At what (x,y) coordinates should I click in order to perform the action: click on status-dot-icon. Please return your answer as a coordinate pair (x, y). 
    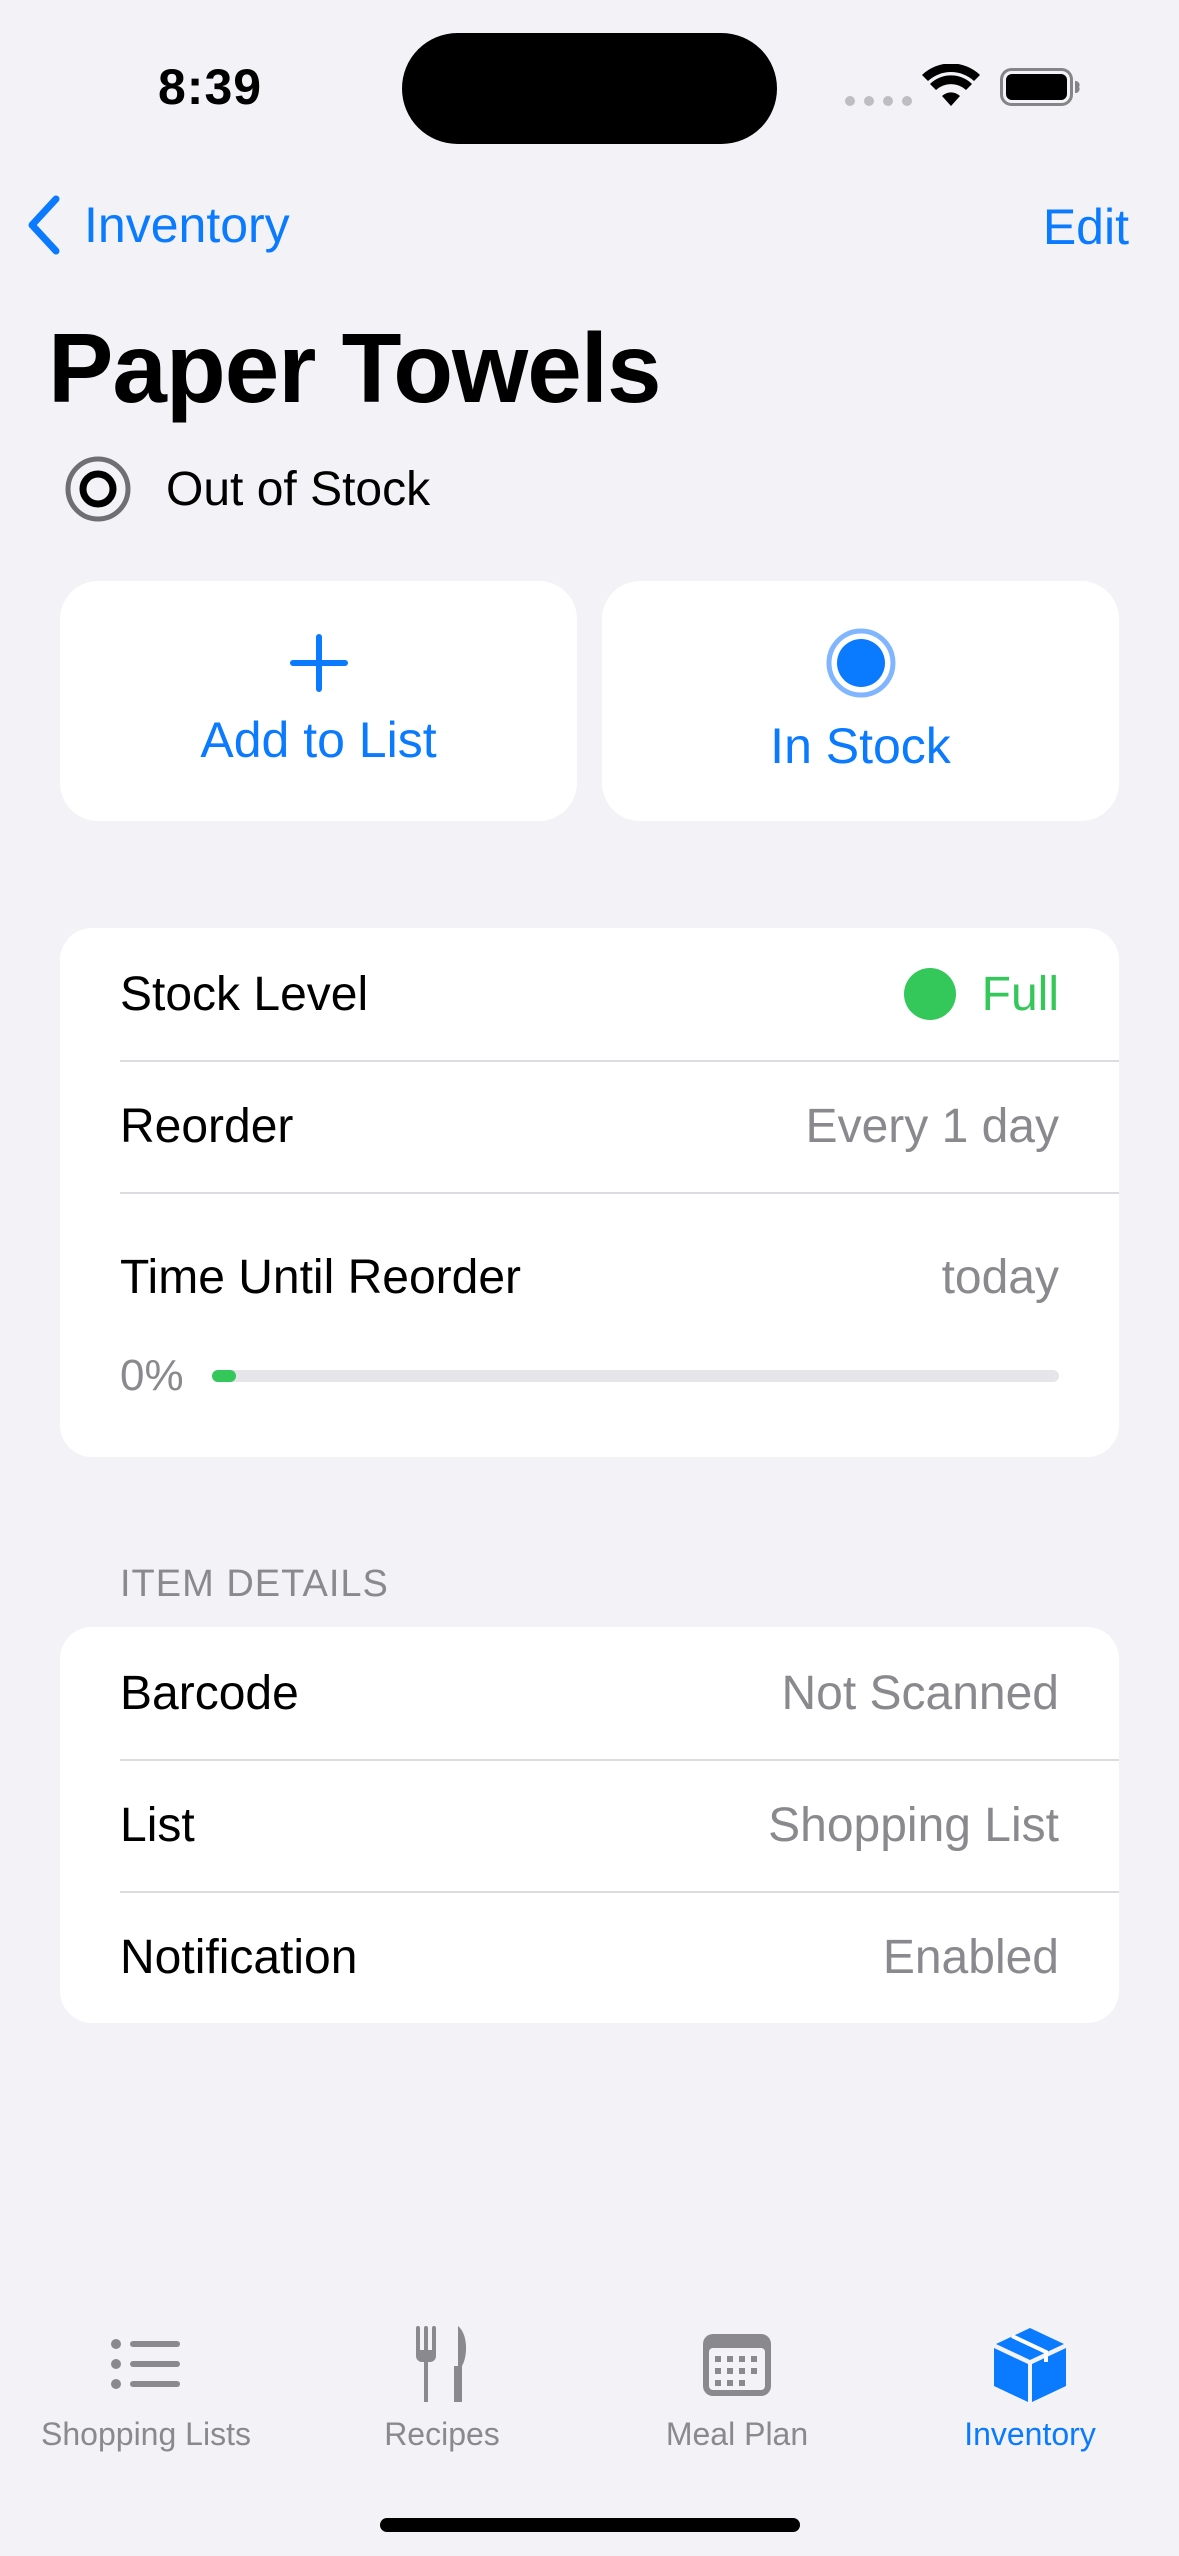
    Looking at the image, I should click on (929, 994).